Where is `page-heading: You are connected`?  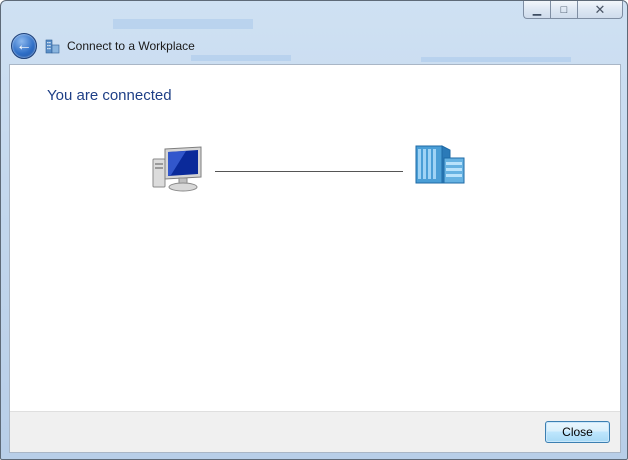
page-heading: You are connected is located at coordinates (109, 95).